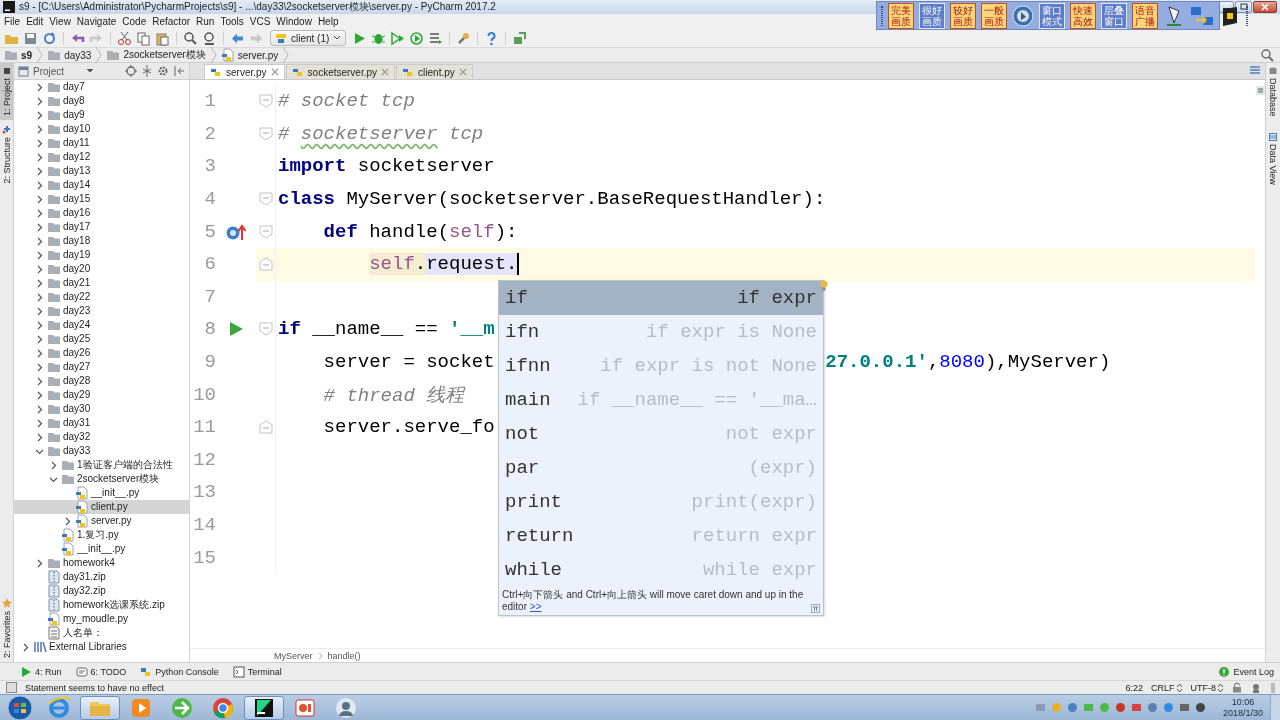 This screenshot has width=1280, height=720. Describe the element at coordinates (101, 255) in the screenshot. I see `tree-item: day19` at that location.